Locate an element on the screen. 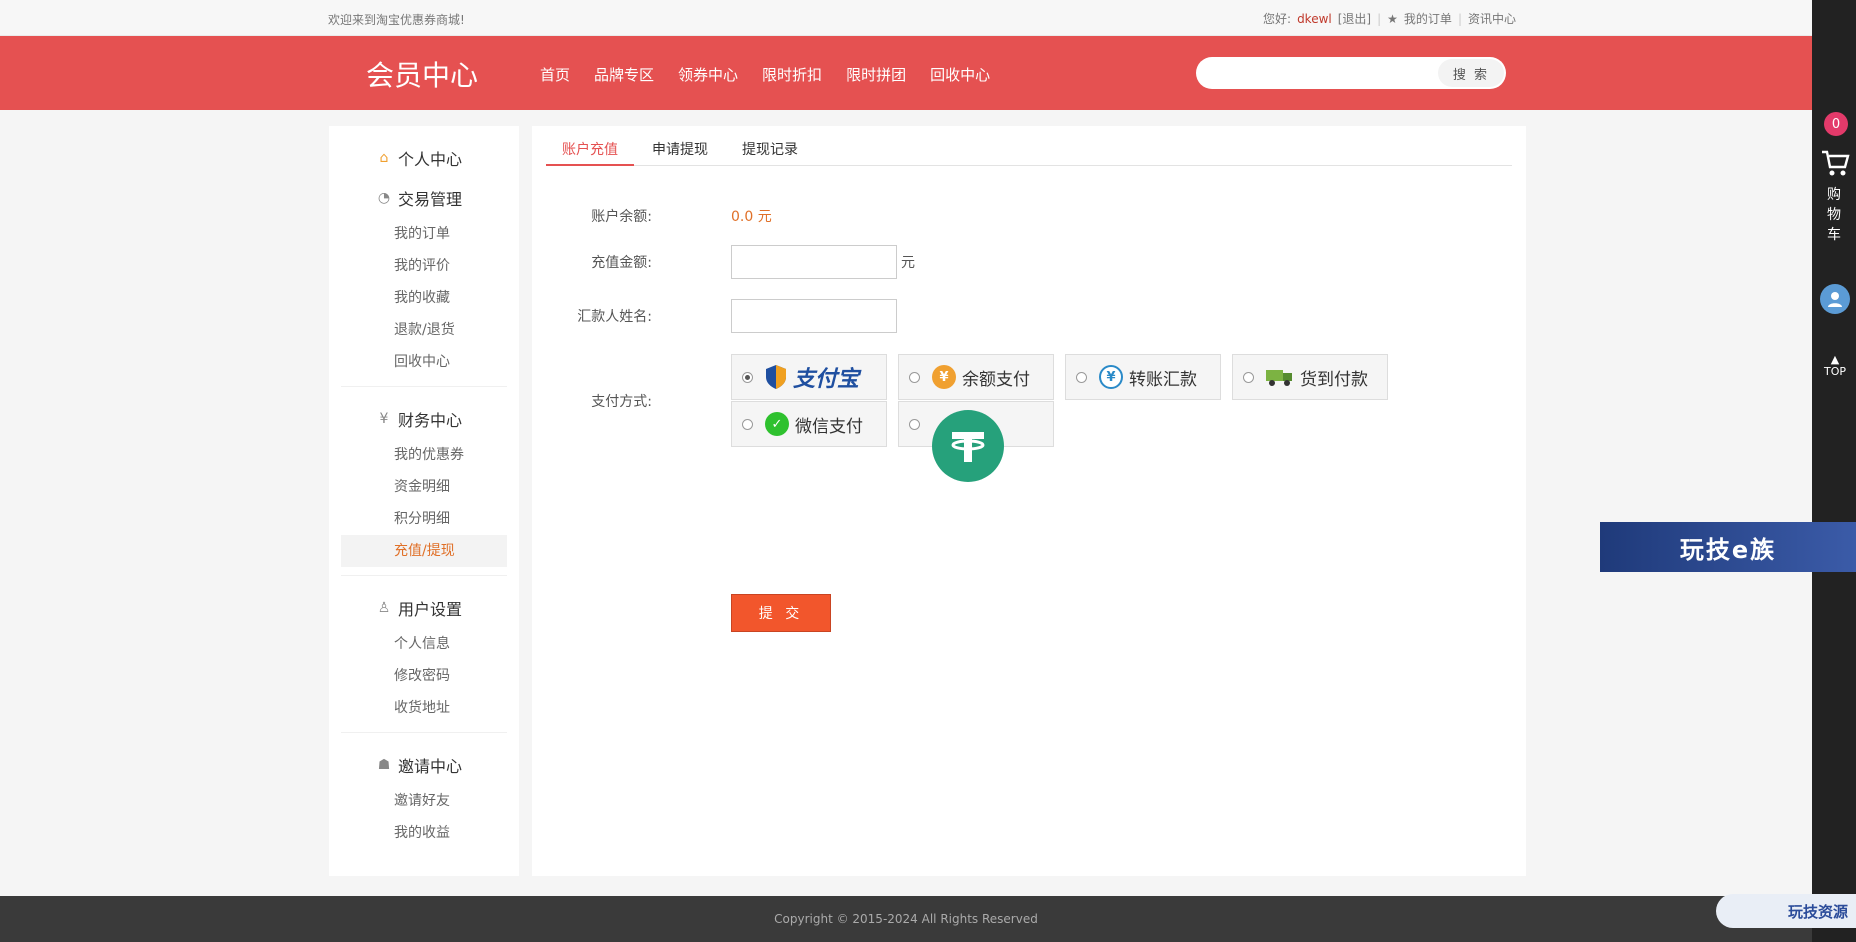 This screenshot has height=942, width=1856. header: 会员中心 首页 品牌专区 领券中心 限时折扣 限时拼团 回收中心 搜 索 is located at coordinates (906, 73).